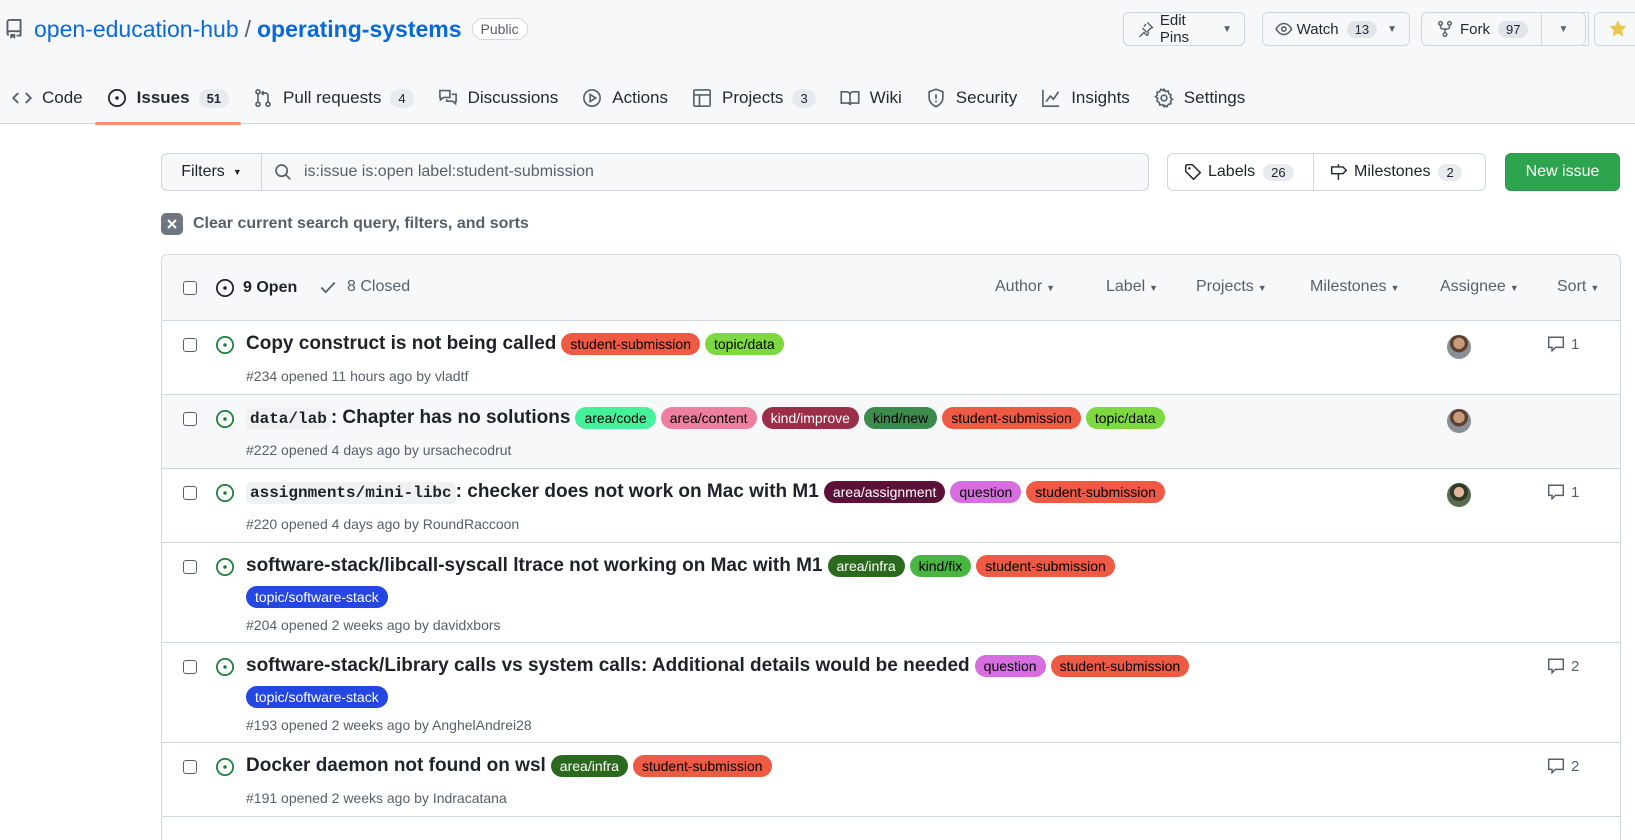  What do you see at coordinates (1231, 287) in the screenshot?
I see `projects-filter: Projects ▼` at bounding box center [1231, 287].